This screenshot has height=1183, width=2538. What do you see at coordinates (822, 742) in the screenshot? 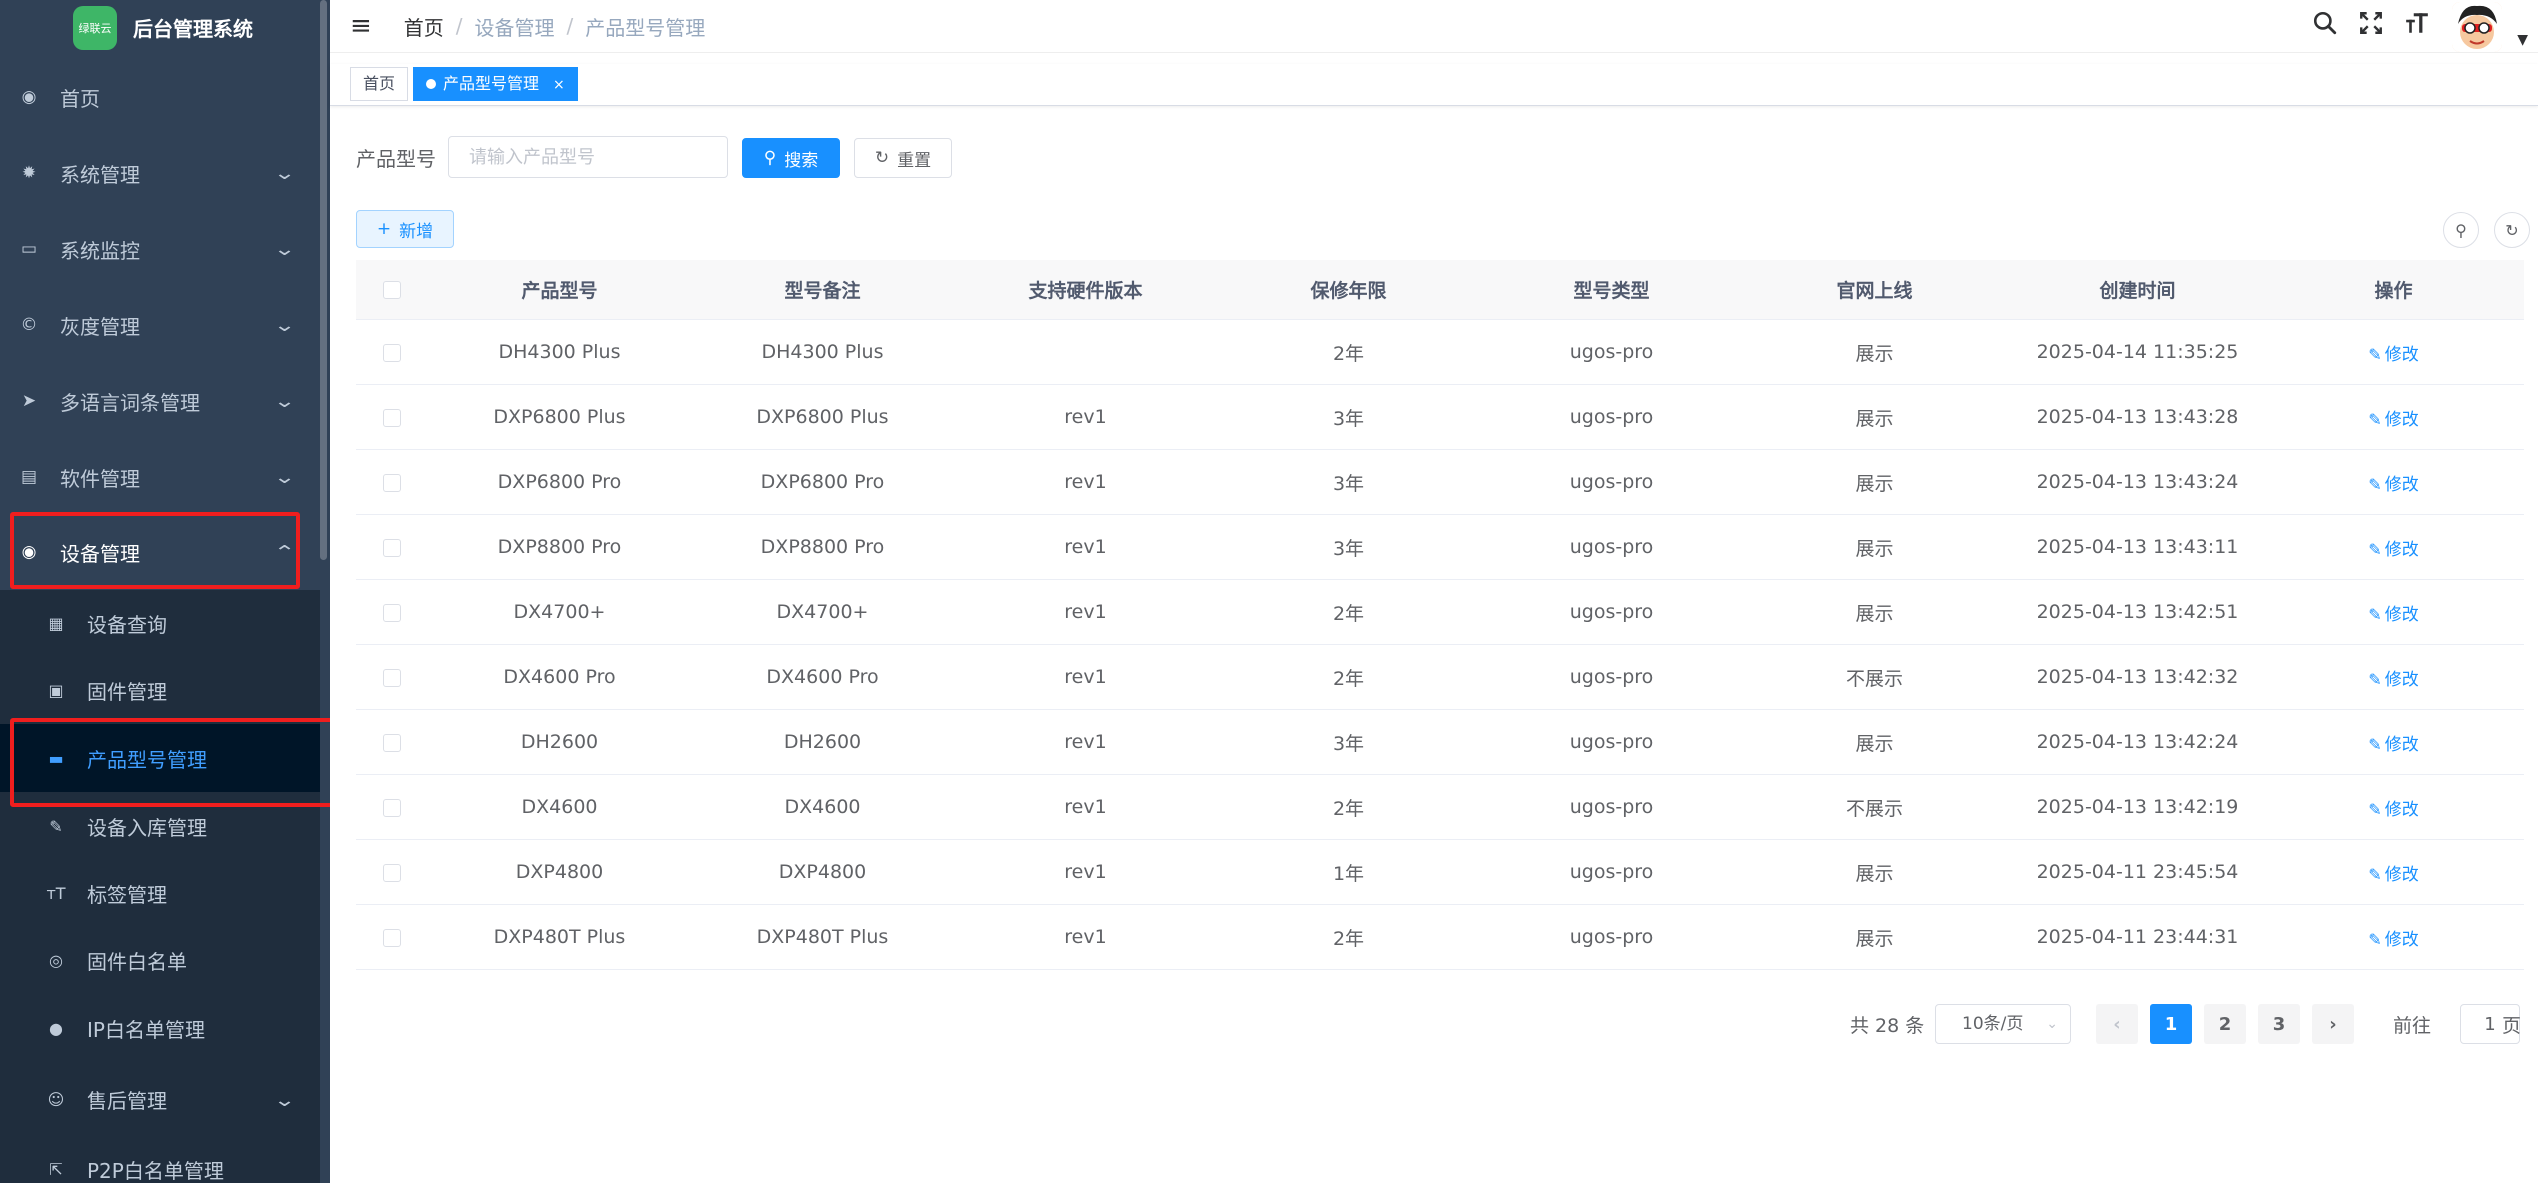
I see `cell-remark: DH2600` at bounding box center [822, 742].